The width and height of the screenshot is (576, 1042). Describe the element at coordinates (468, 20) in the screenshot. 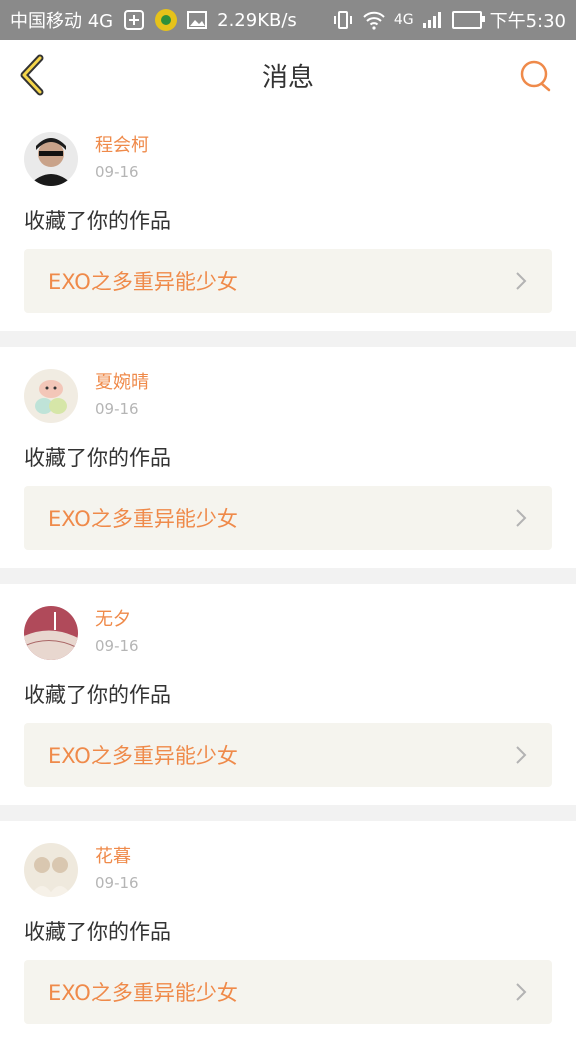

I see `battery-charging-icon` at that location.